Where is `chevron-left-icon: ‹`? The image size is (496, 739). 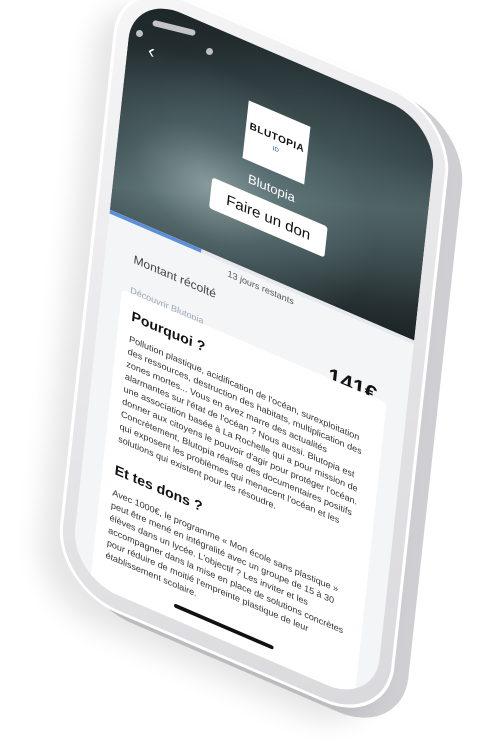
chevron-left-icon: ‹ is located at coordinates (151, 51).